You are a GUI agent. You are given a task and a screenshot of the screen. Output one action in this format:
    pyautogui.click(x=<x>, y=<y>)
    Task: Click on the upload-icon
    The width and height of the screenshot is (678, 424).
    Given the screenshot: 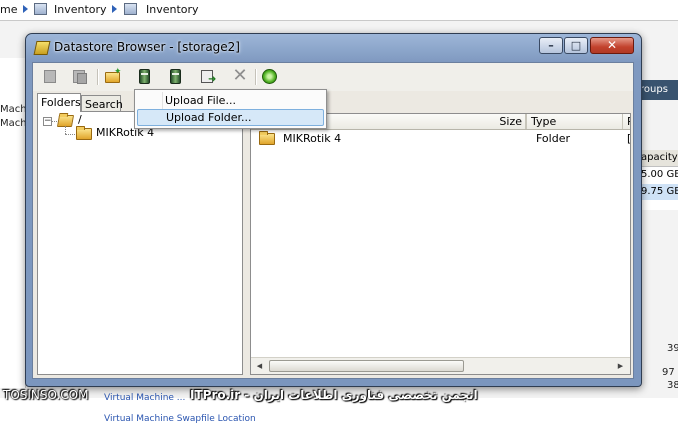 What is the action you would take?
    pyautogui.click(x=144, y=76)
    